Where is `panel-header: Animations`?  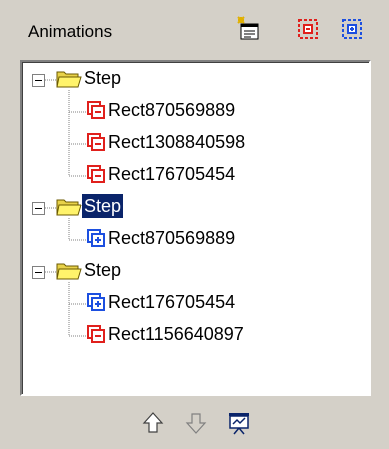
panel-header: Animations is located at coordinates (194, 31).